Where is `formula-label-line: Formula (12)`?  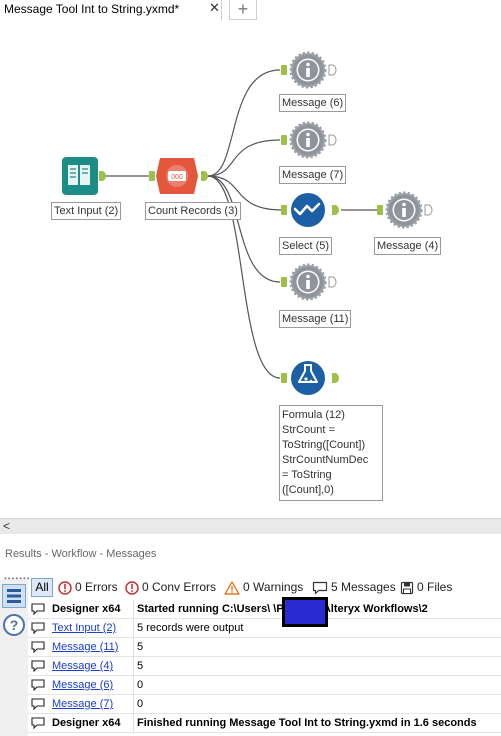
formula-label-line: Formula (12) is located at coordinates (313, 415).